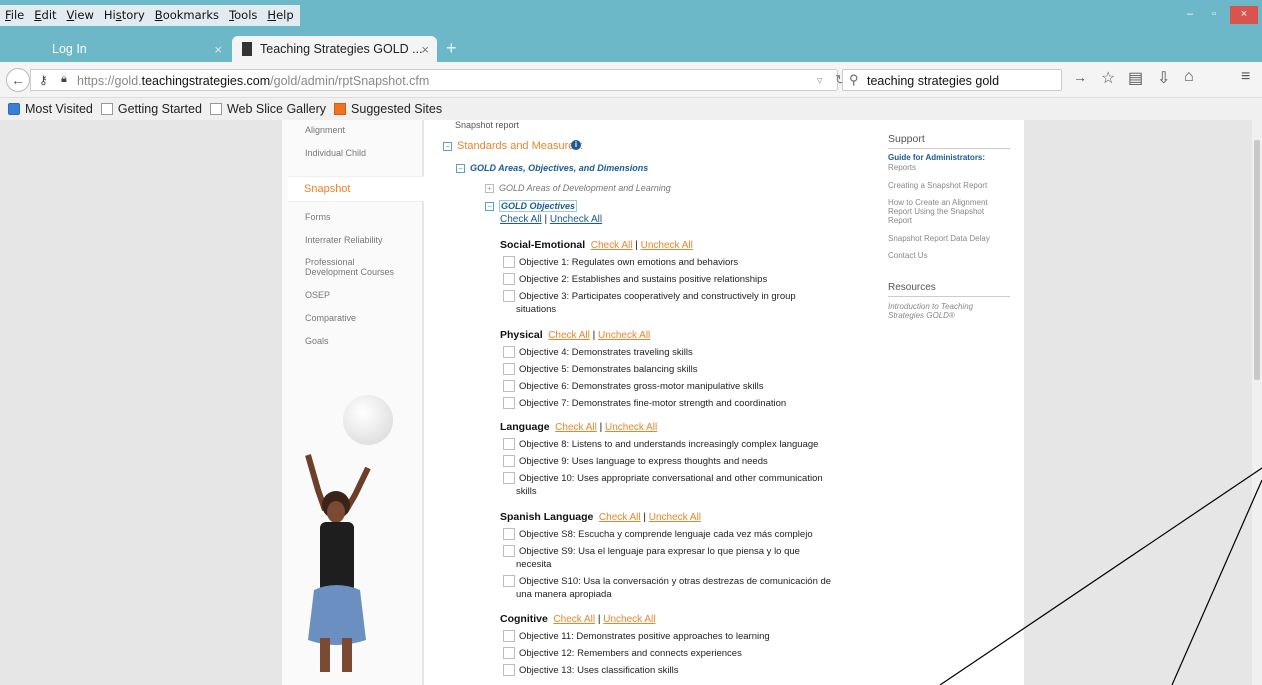  What do you see at coordinates (317, 341) in the screenshot?
I see `nav-goals: Goals` at bounding box center [317, 341].